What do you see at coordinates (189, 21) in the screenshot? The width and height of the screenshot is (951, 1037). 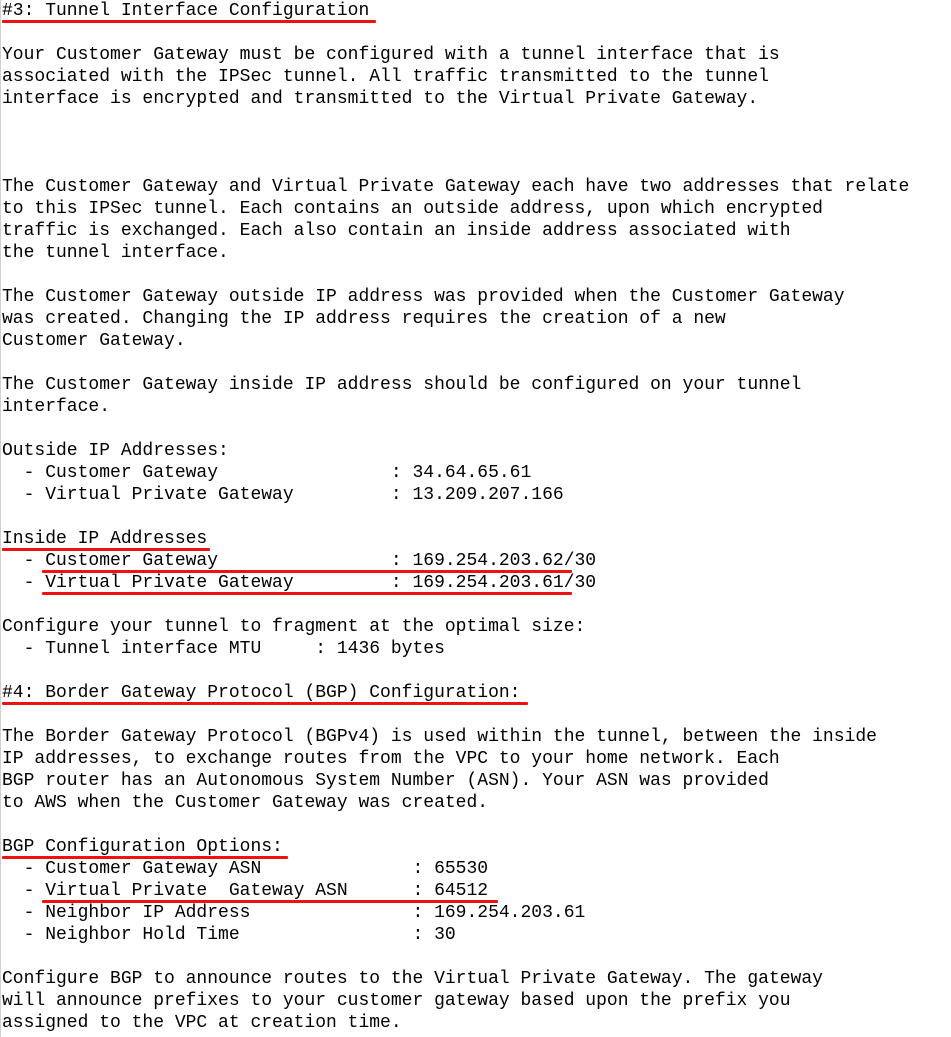 I see `underline-section-3-heading` at bounding box center [189, 21].